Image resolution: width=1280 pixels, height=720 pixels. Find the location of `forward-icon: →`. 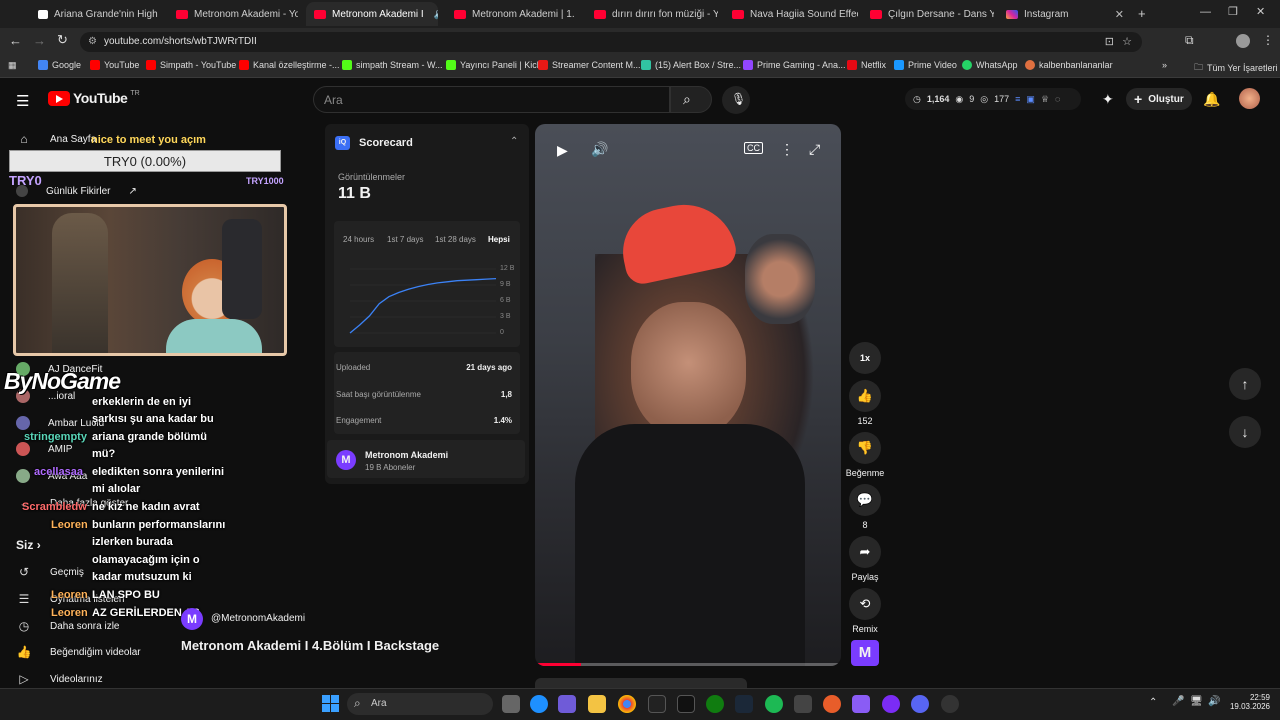

forward-icon: → is located at coordinates (39, 40).